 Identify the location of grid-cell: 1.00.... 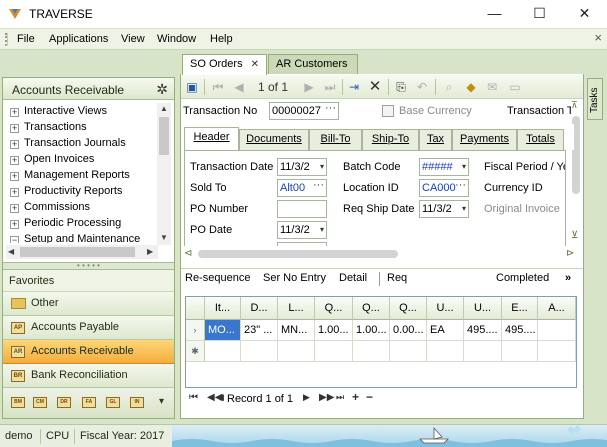
(334, 330).